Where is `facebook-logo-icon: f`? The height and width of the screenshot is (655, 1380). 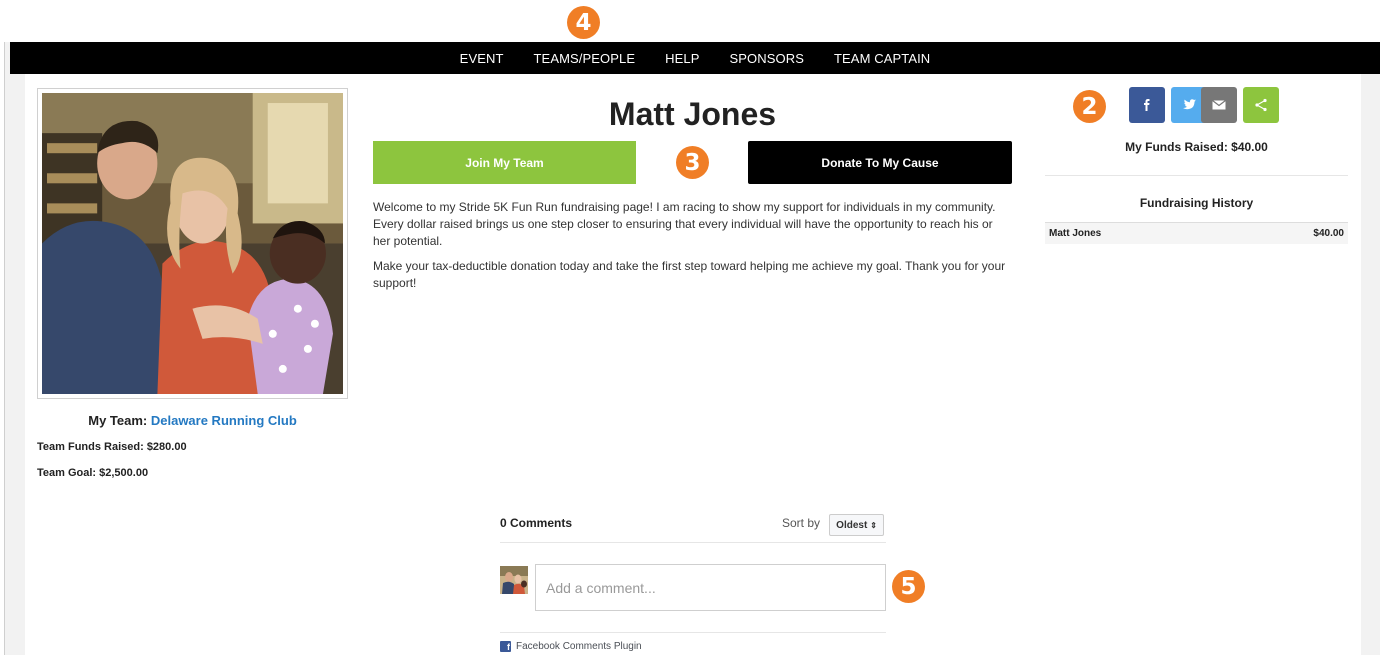 facebook-logo-icon: f is located at coordinates (505, 646).